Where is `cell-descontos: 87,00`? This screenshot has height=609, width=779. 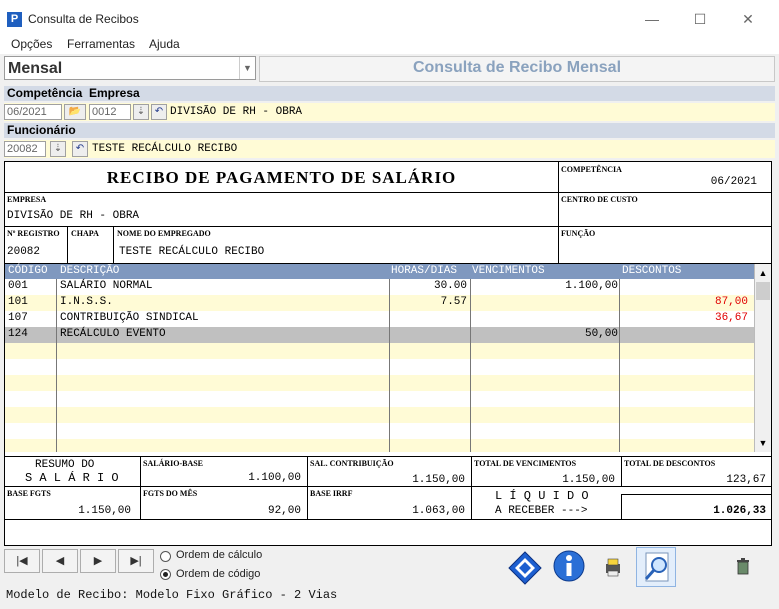
cell-descontos: 87,00 is located at coordinates (731, 302).